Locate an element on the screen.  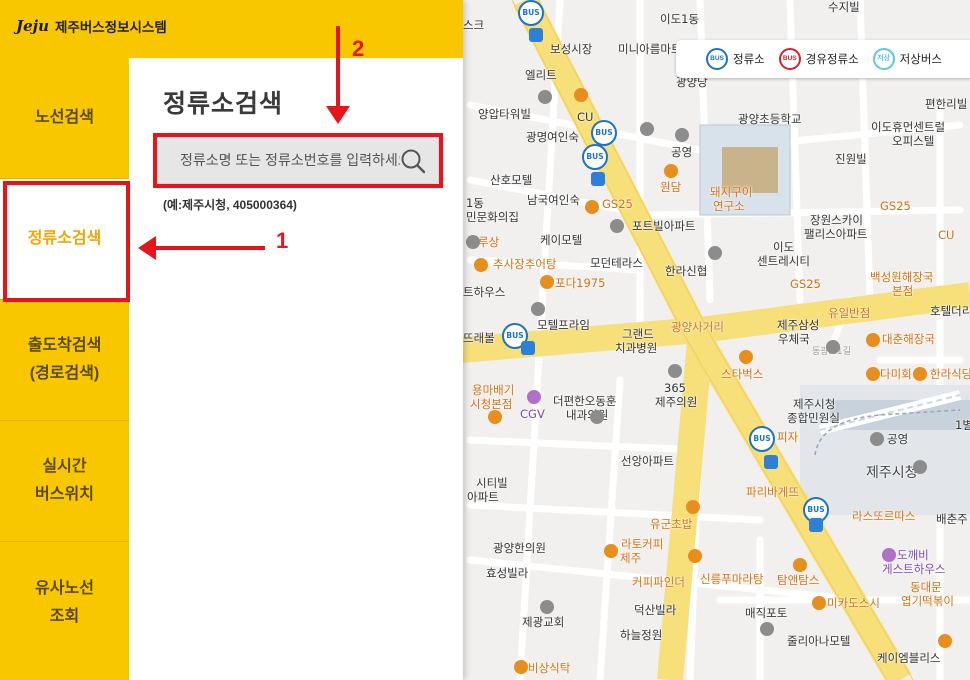
map-label: 선앙아파트 is located at coordinates (647, 461).